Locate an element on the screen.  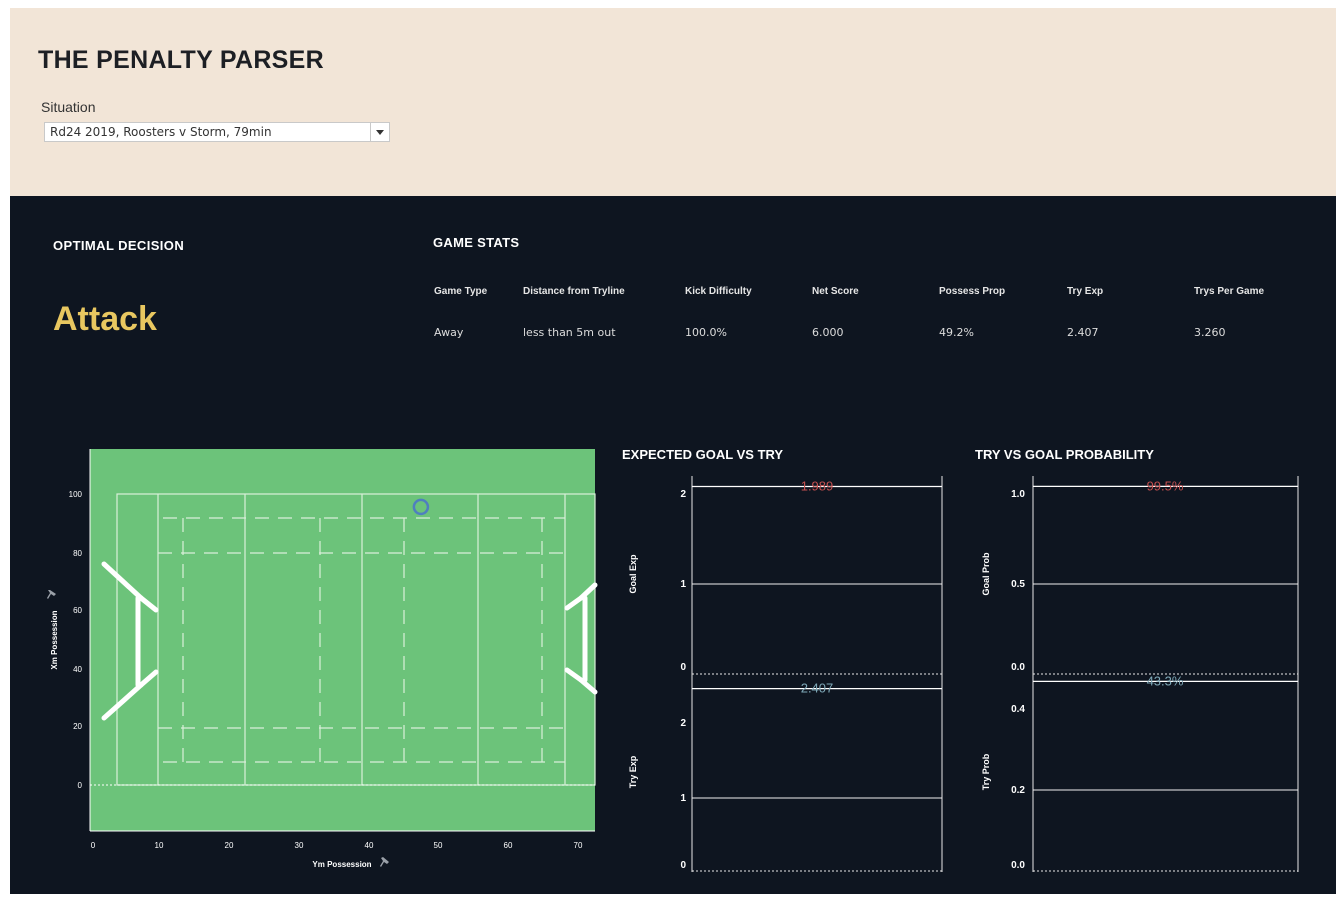
goal-prob-tick-05: 0.5 is located at coordinates (1018, 584).